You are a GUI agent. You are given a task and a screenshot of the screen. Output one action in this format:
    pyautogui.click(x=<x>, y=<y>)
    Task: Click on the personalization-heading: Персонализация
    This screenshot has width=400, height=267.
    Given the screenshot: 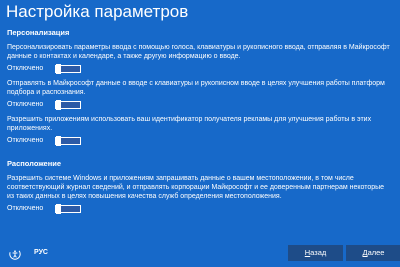 What is the action you would take?
    pyautogui.click(x=38, y=32)
    